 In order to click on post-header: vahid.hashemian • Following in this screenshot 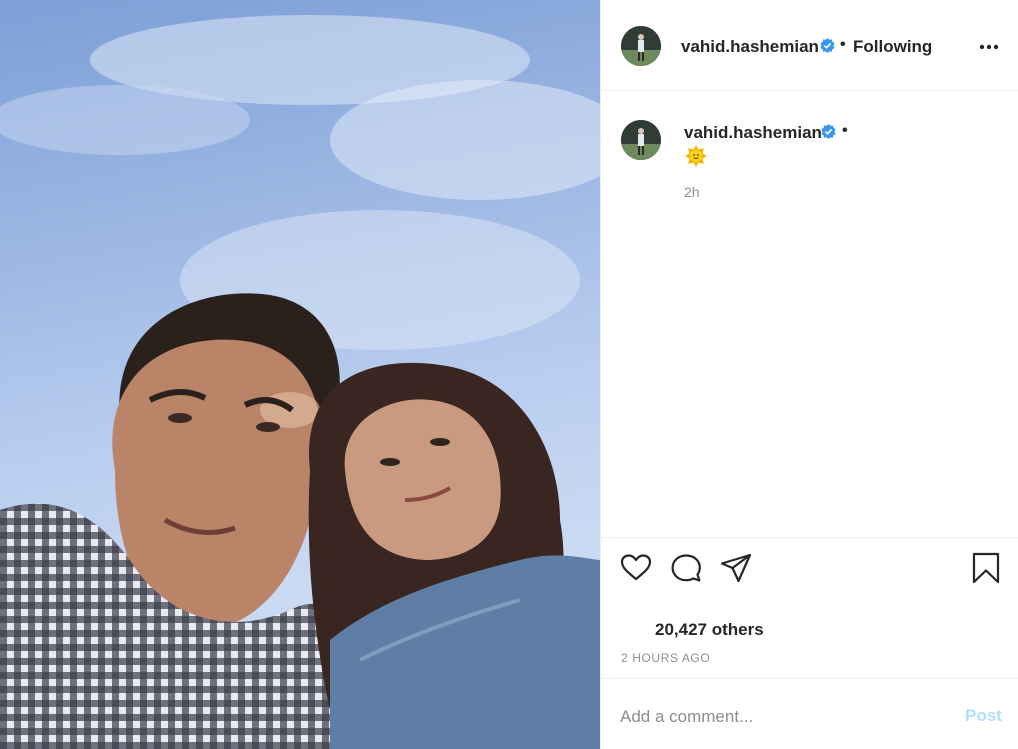, I will do `click(809, 45)`.